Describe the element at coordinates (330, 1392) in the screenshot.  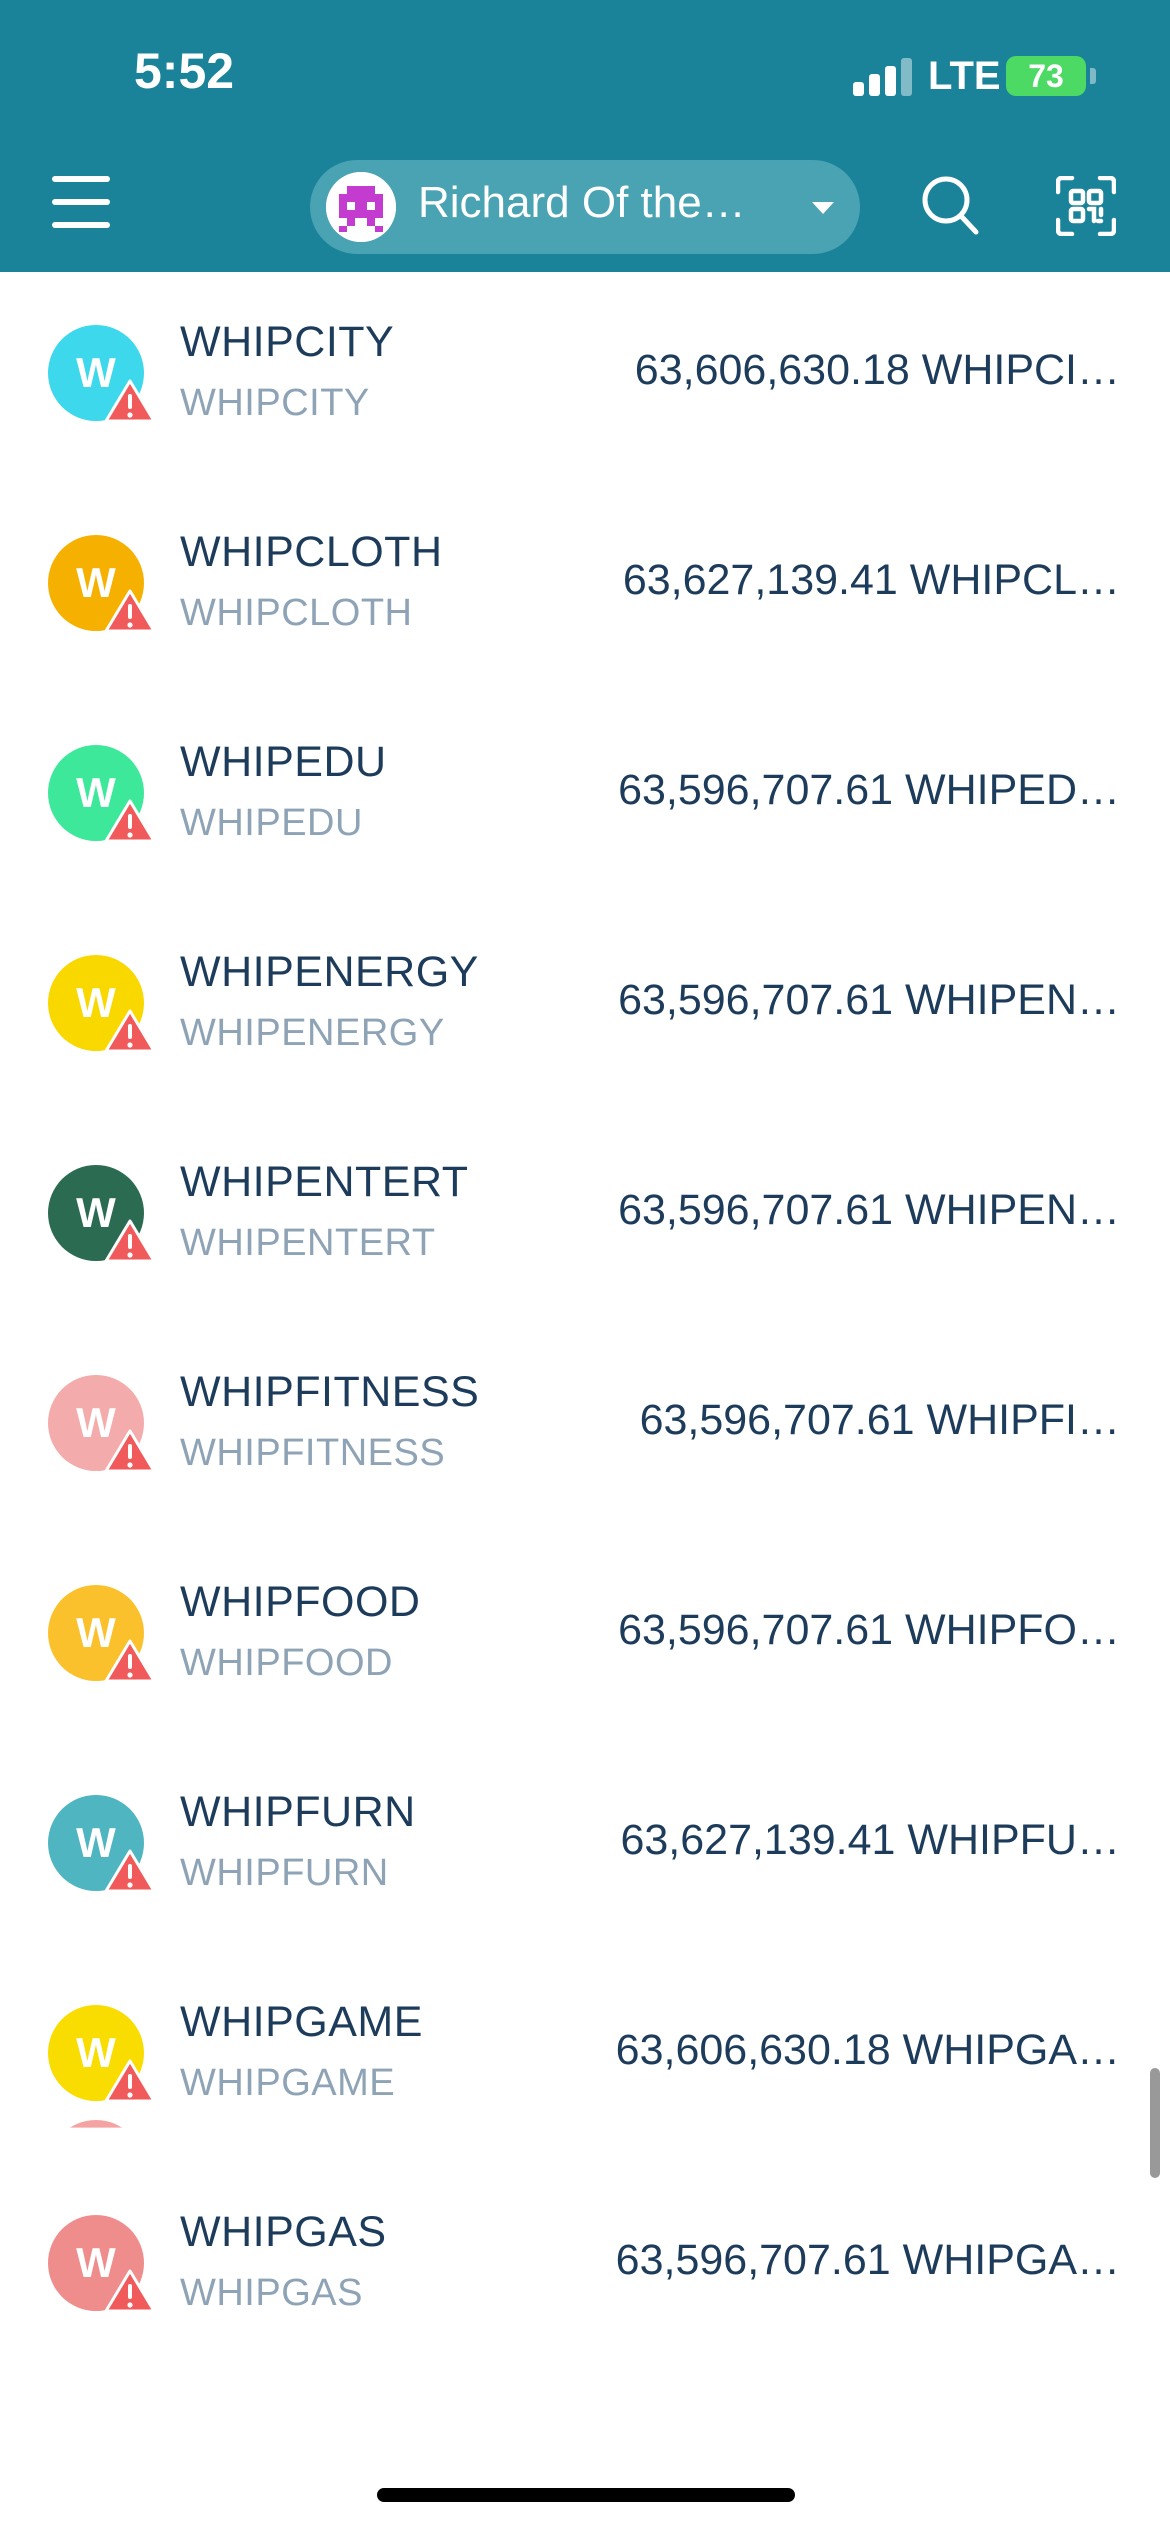
I see `token-name: WHIPFITNESS` at that location.